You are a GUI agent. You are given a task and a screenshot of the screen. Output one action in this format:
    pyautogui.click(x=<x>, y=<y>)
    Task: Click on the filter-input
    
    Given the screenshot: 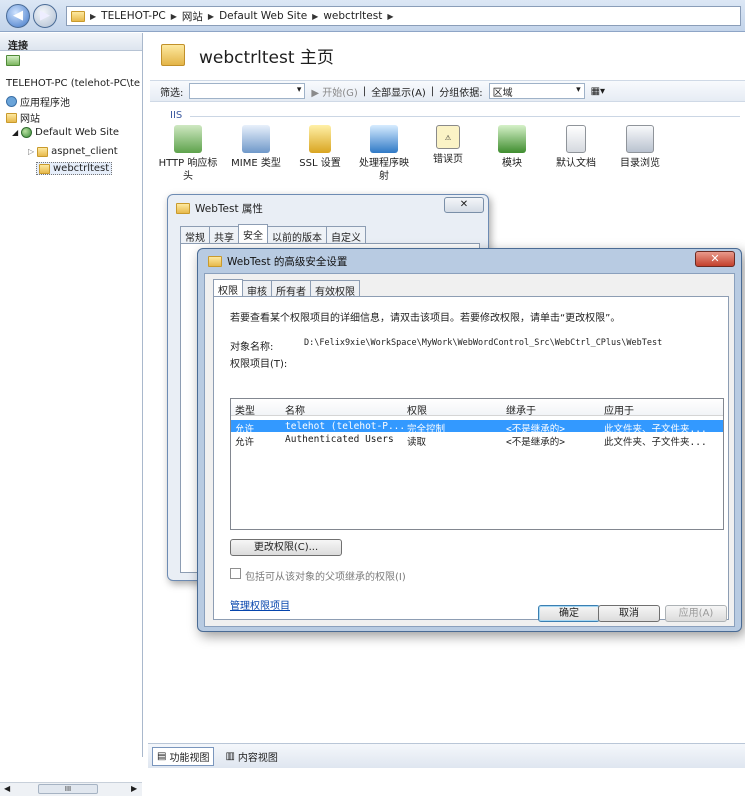 What is the action you would take?
    pyautogui.click(x=247, y=91)
    